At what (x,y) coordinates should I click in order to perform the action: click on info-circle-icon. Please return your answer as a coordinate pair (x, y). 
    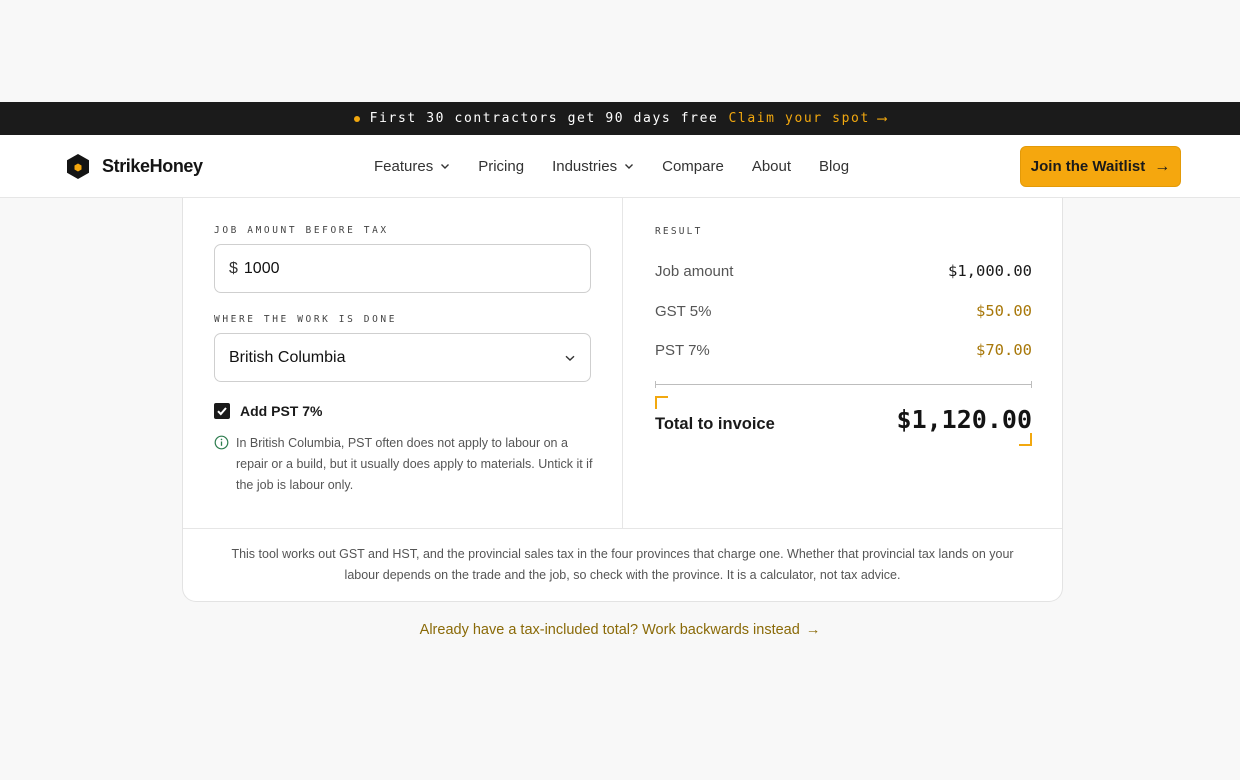
    Looking at the image, I should click on (221, 442).